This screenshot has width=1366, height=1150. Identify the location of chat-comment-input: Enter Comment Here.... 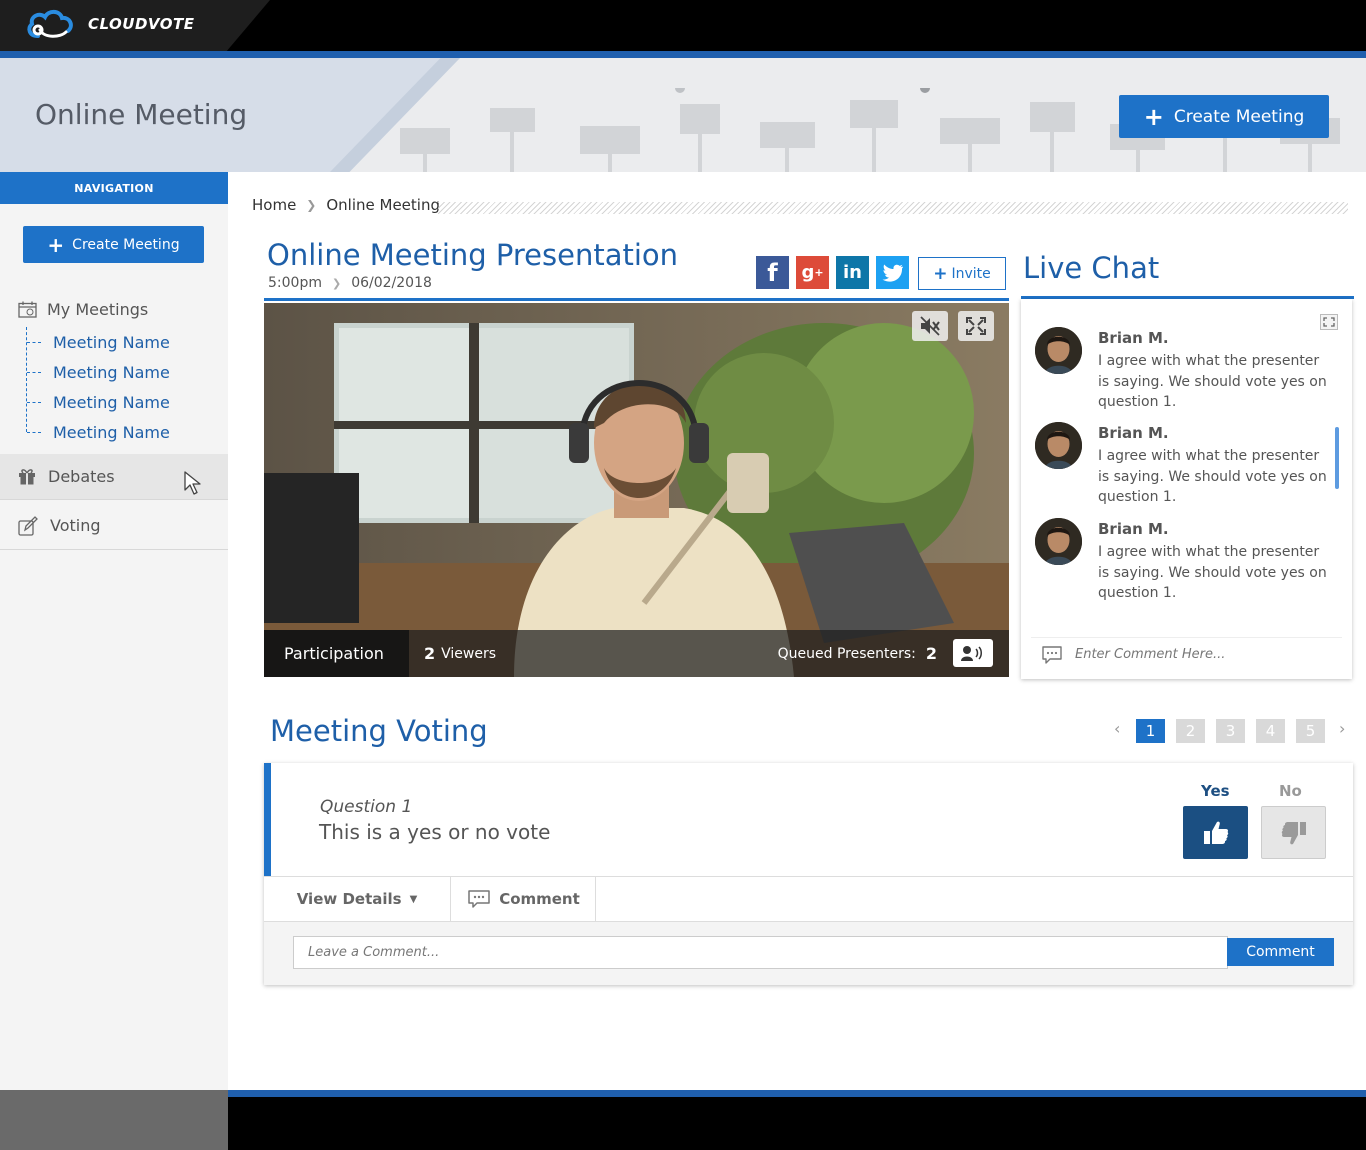
(1186, 654).